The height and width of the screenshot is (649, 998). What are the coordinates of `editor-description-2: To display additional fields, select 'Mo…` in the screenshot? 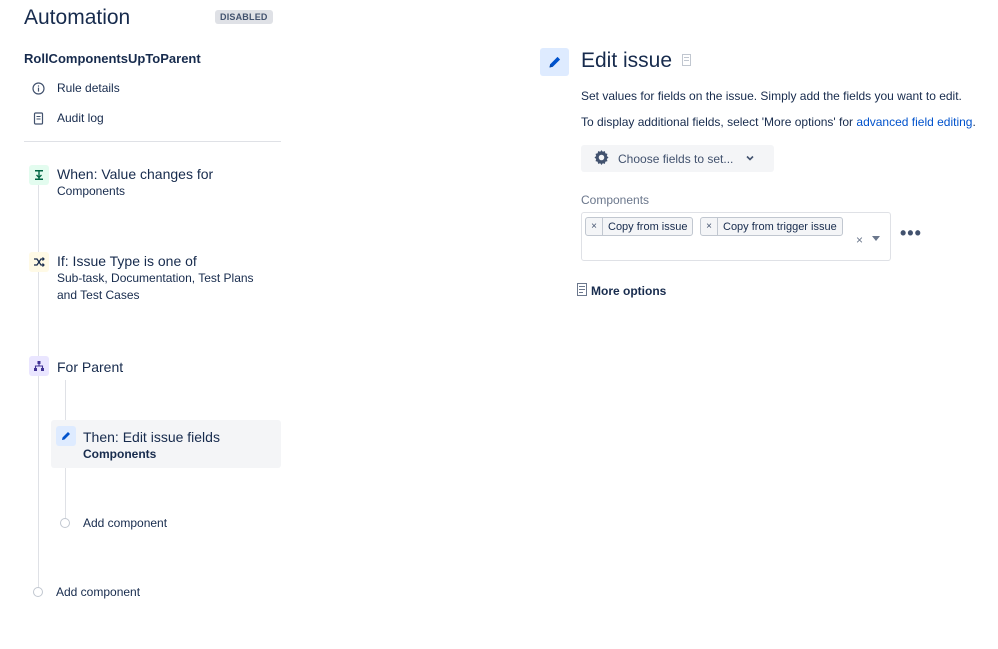 It's located at (778, 122).